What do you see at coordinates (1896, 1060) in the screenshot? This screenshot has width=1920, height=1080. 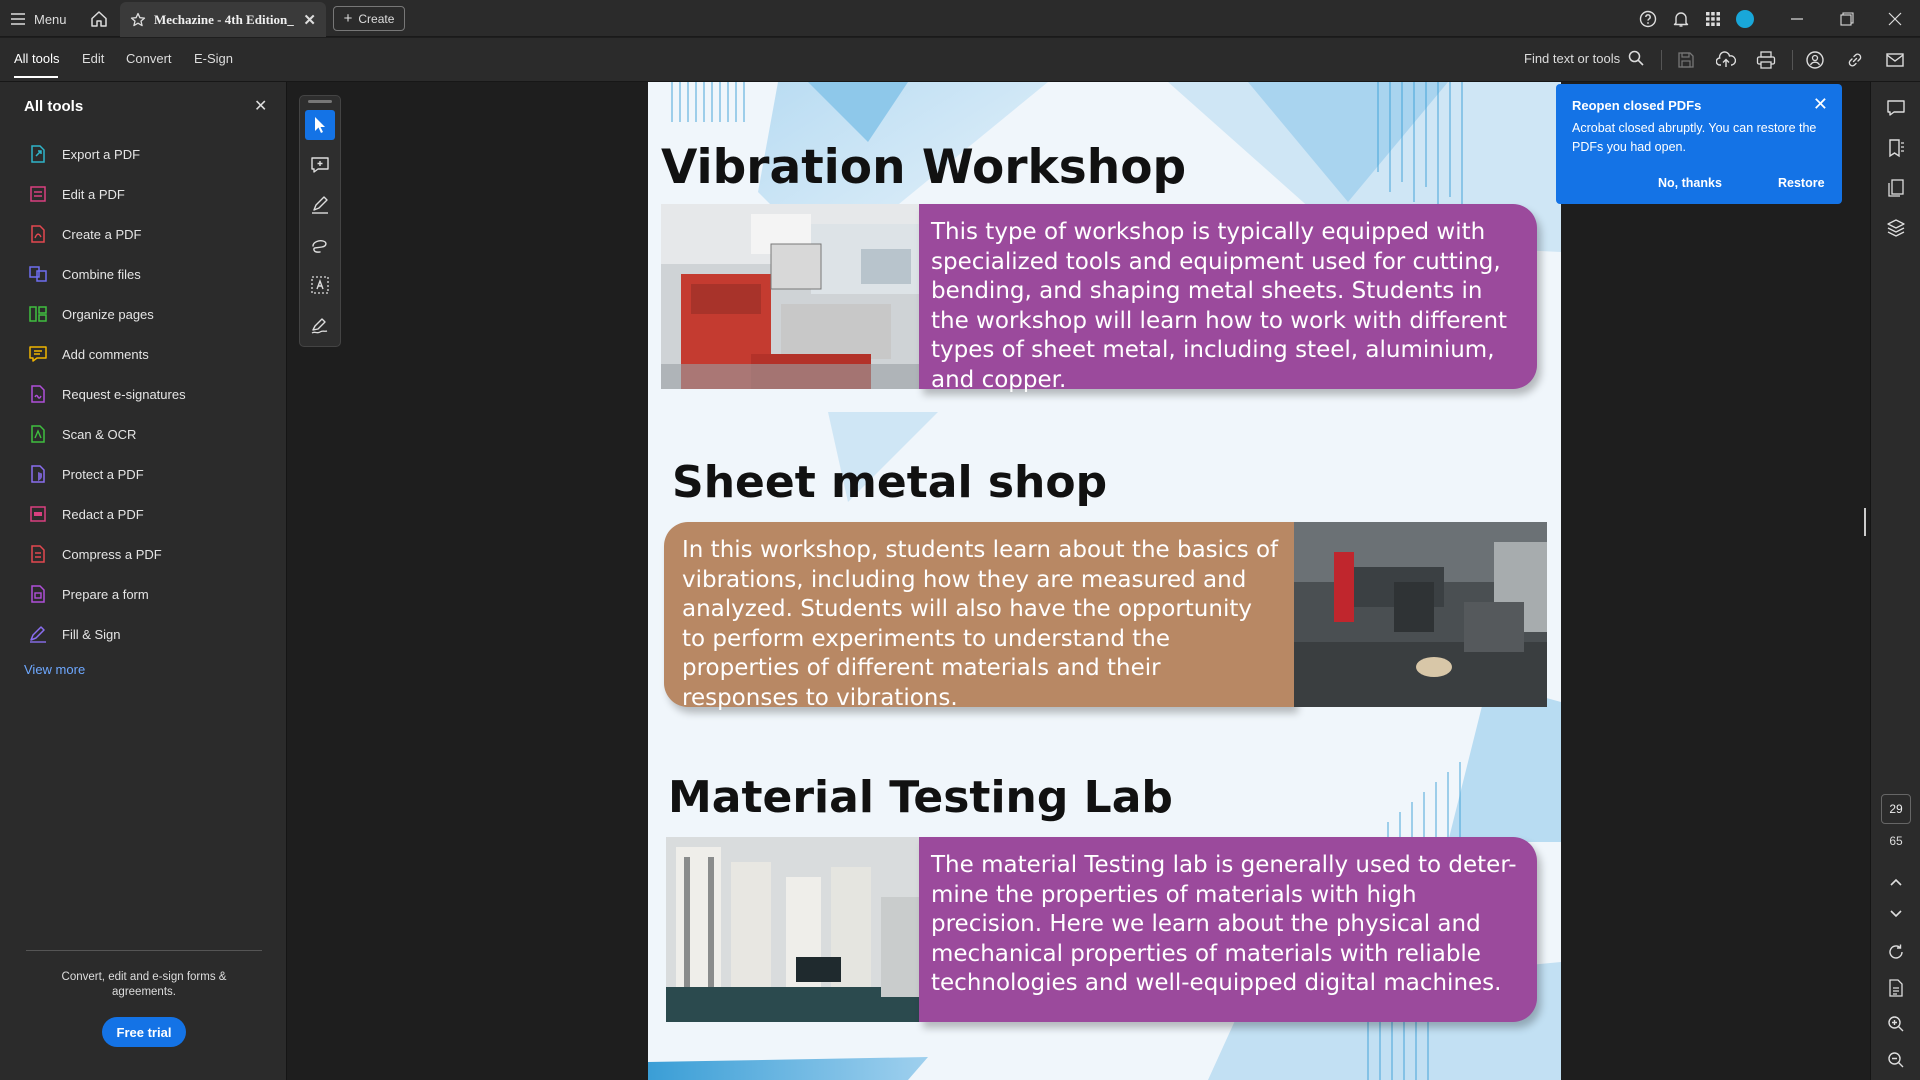 I see `zoom-out-icon` at bounding box center [1896, 1060].